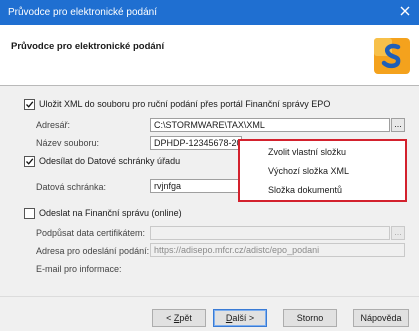 The width and height of the screenshot is (419, 331). Describe the element at coordinates (91, 233) in the screenshot. I see `certificate-label: Podpůsat data certifikátem:` at that location.